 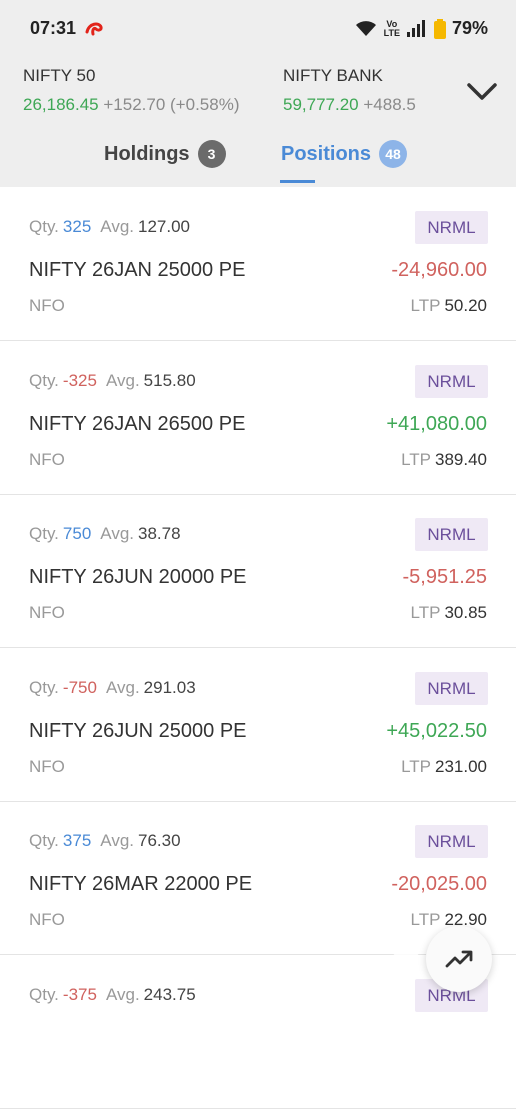 I want to click on ltp-line: LTP 231.00, so click(x=444, y=767).